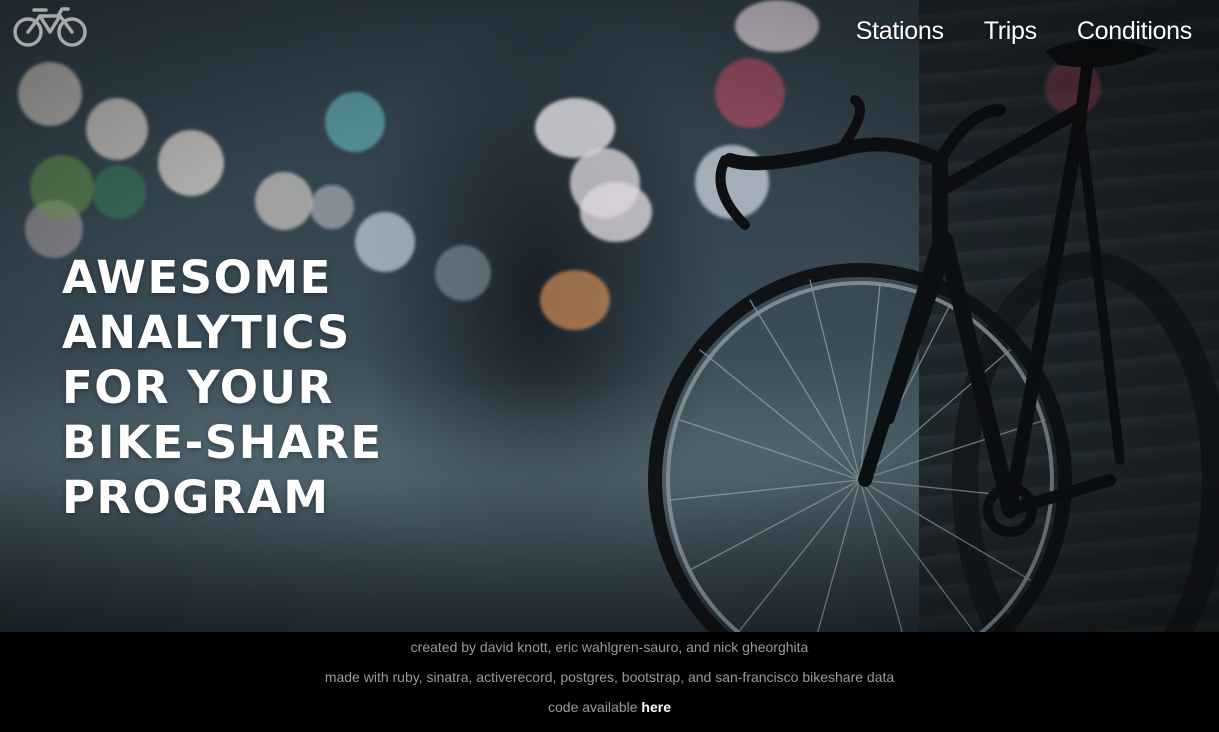 The image size is (1219, 732). What do you see at coordinates (222, 442) in the screenshot?
I see `headline-line: bike-share` at bounding box center [222, 442].